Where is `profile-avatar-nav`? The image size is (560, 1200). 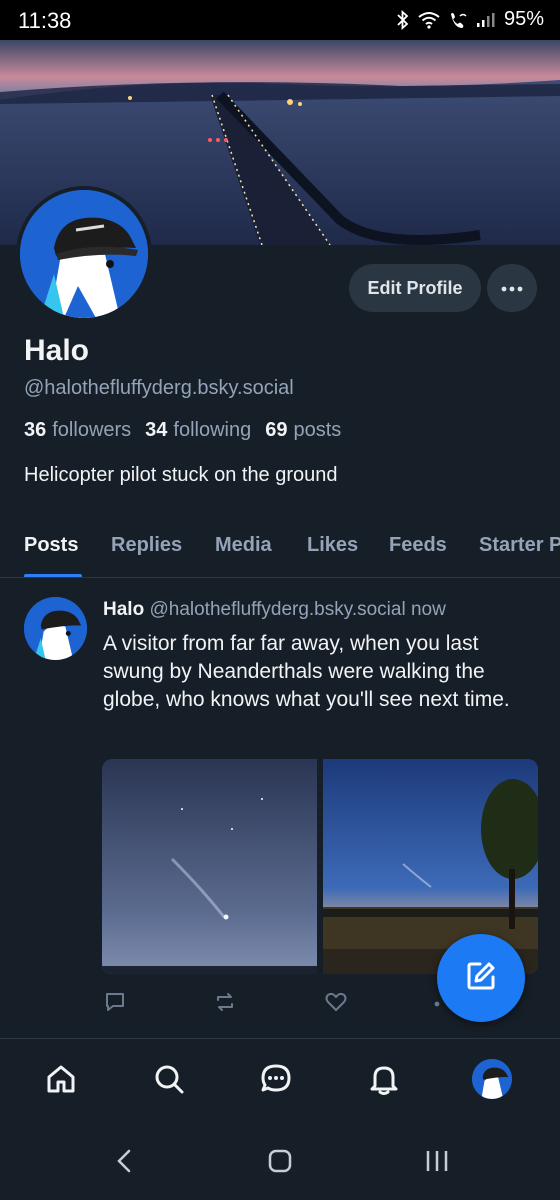
profile-avatar-nav is located at coordinates (492, 1079).